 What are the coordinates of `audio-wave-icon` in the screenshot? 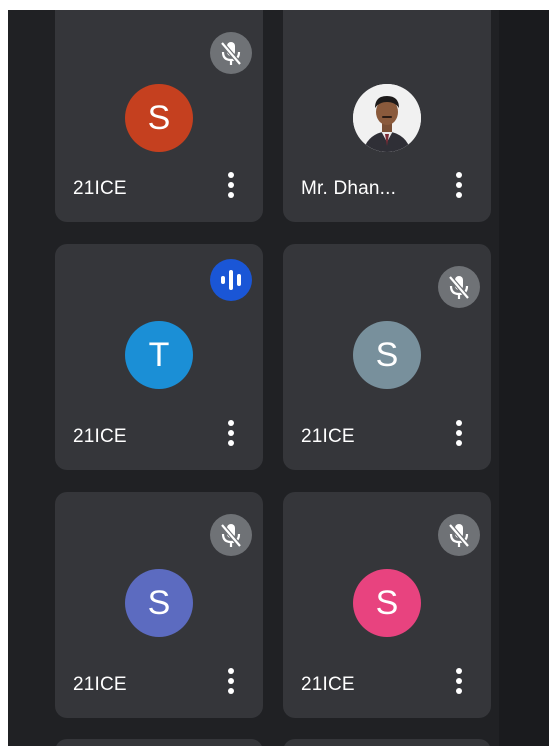 It's located at (231, 280).